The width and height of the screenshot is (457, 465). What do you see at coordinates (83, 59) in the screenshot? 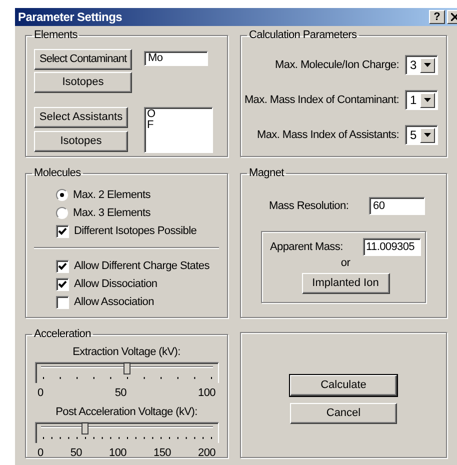
I see `select-contaminant-button: Select Contaminant` at bounding box center [83, 59].